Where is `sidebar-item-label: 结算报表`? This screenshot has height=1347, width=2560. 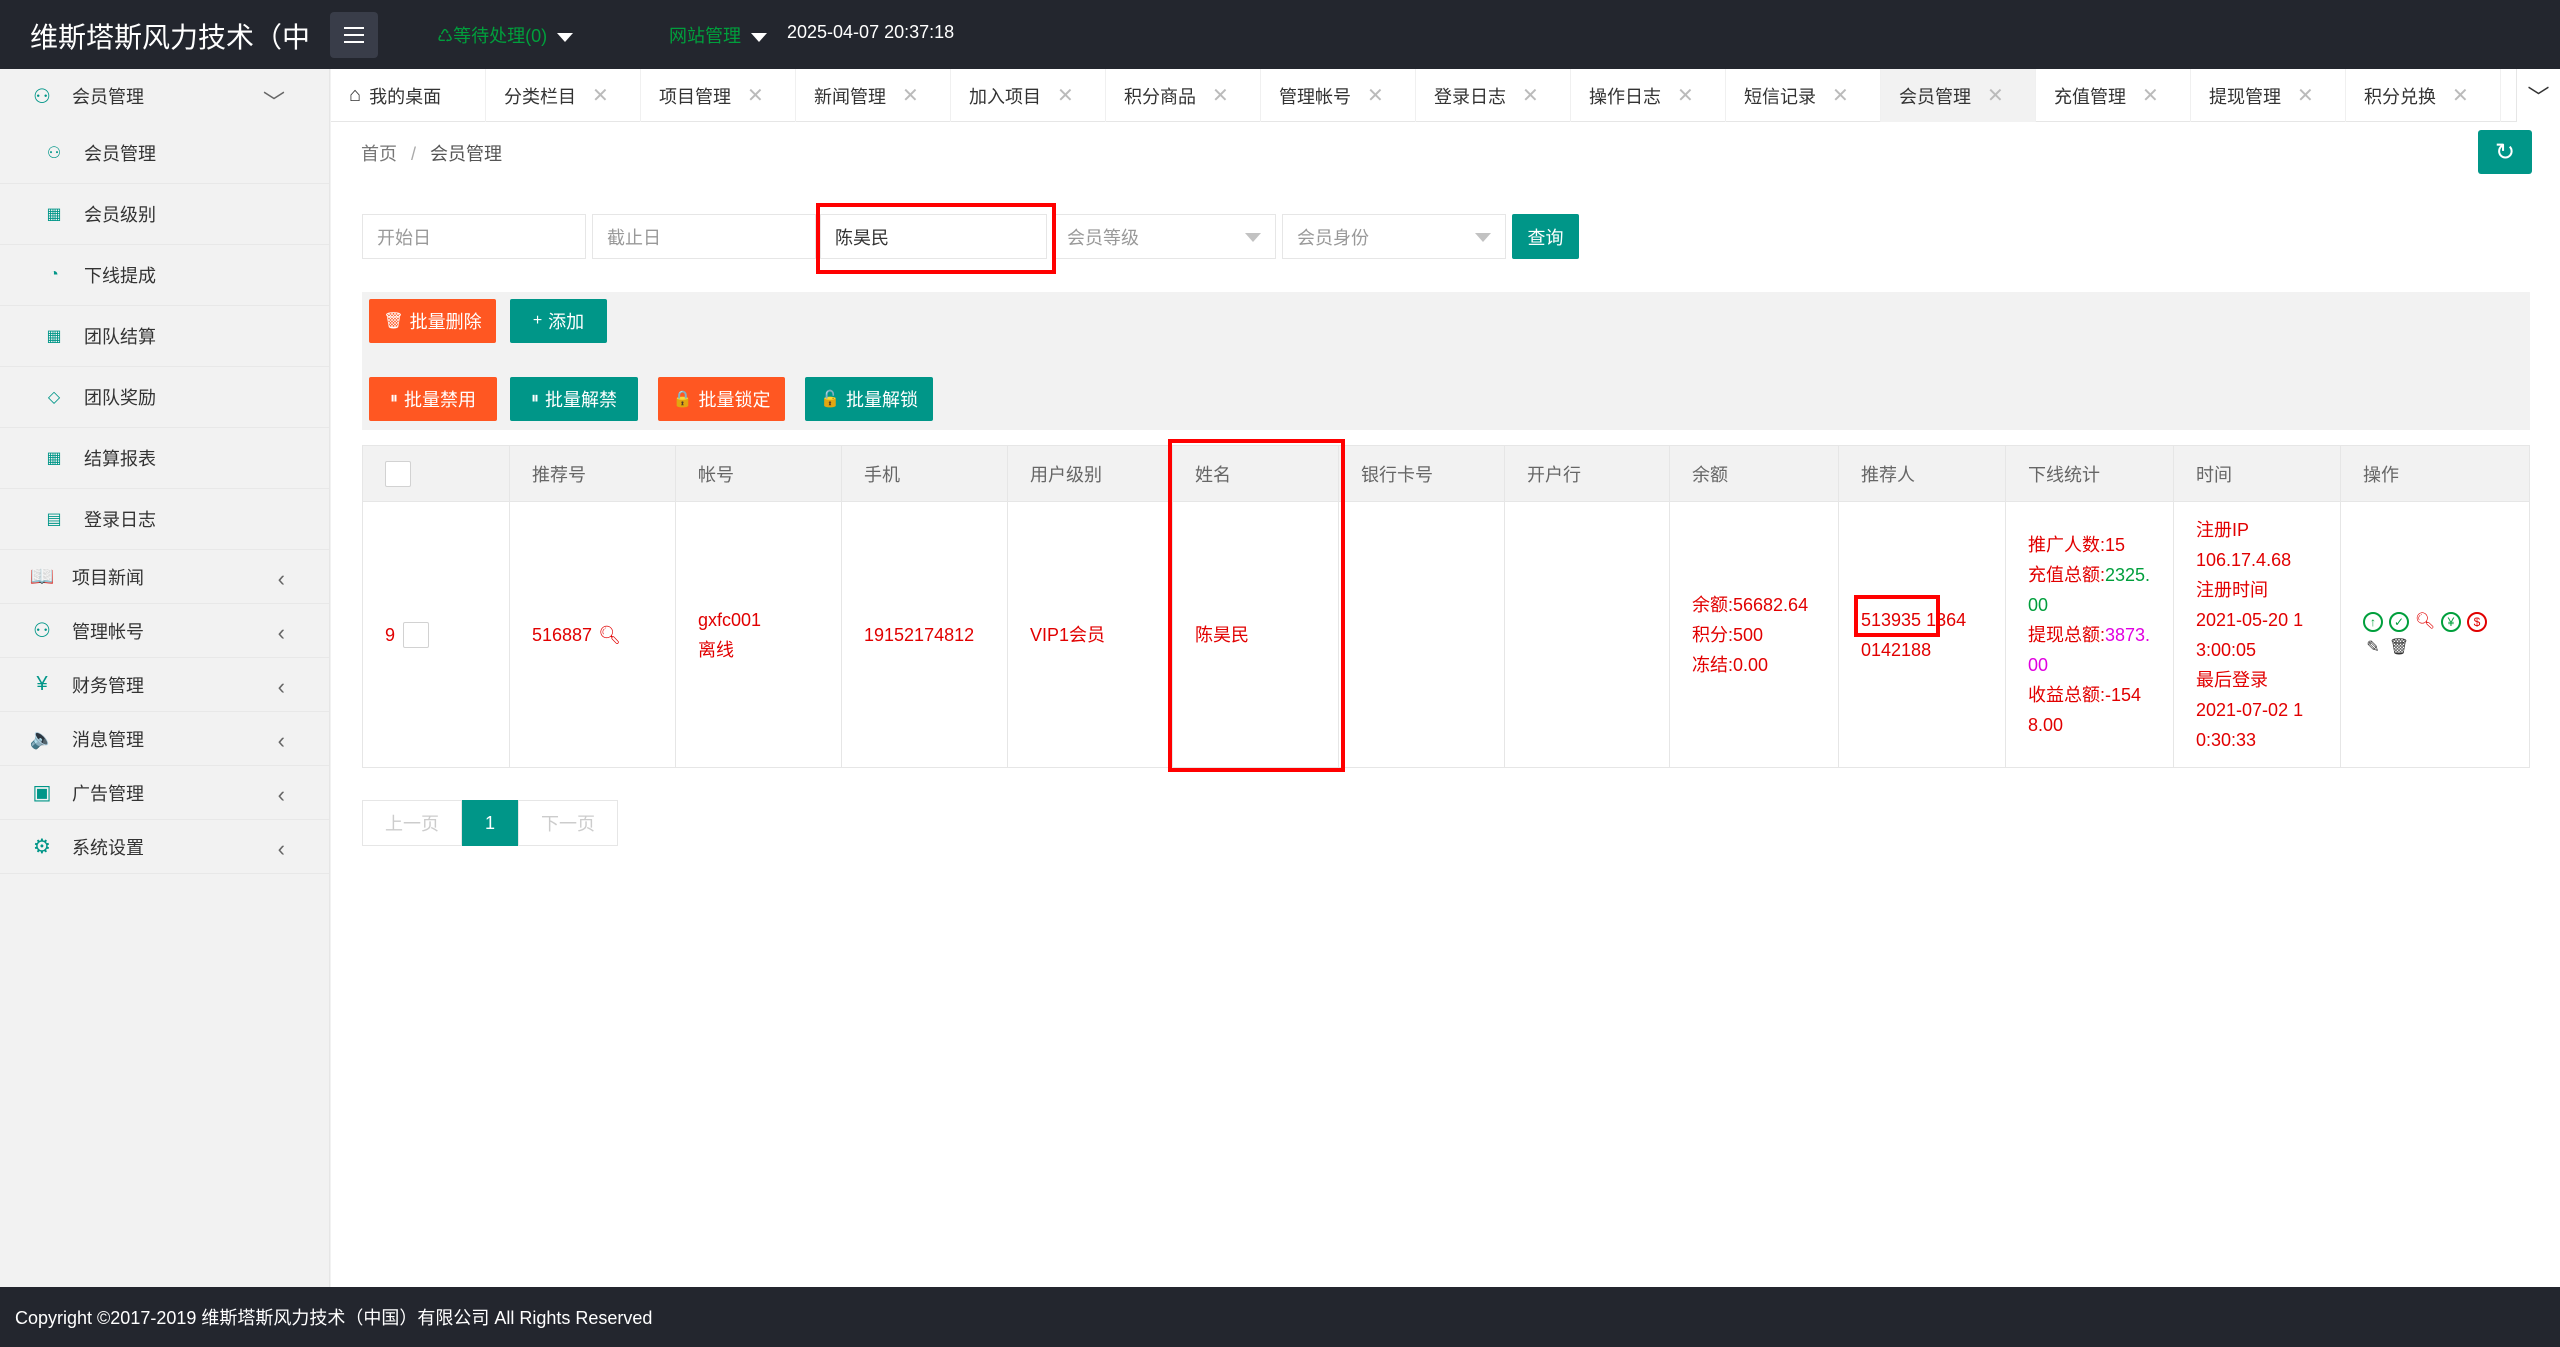 sidebar-item-label: 结算报表 is located at coordinates (120, 459).